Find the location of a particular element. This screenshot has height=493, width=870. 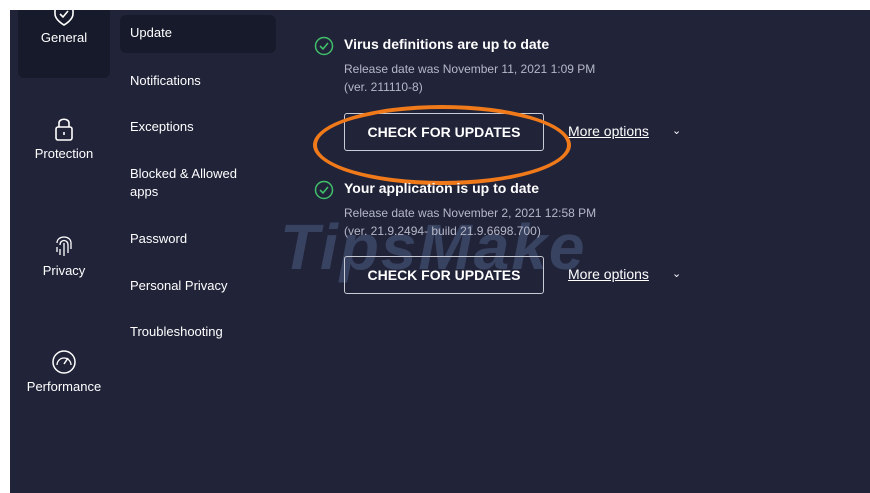

submenu-item-troubleshooting: Troubleshooting is located at coordinates (198, 332).